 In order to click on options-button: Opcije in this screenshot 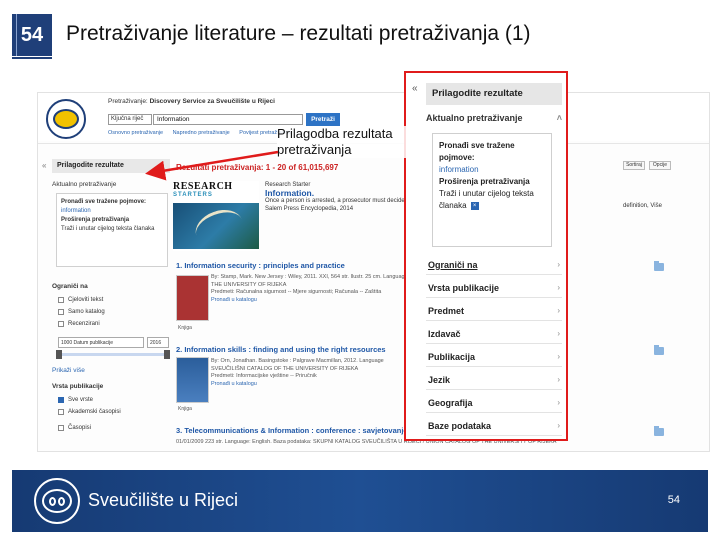, I will do `click(660, 165)`.